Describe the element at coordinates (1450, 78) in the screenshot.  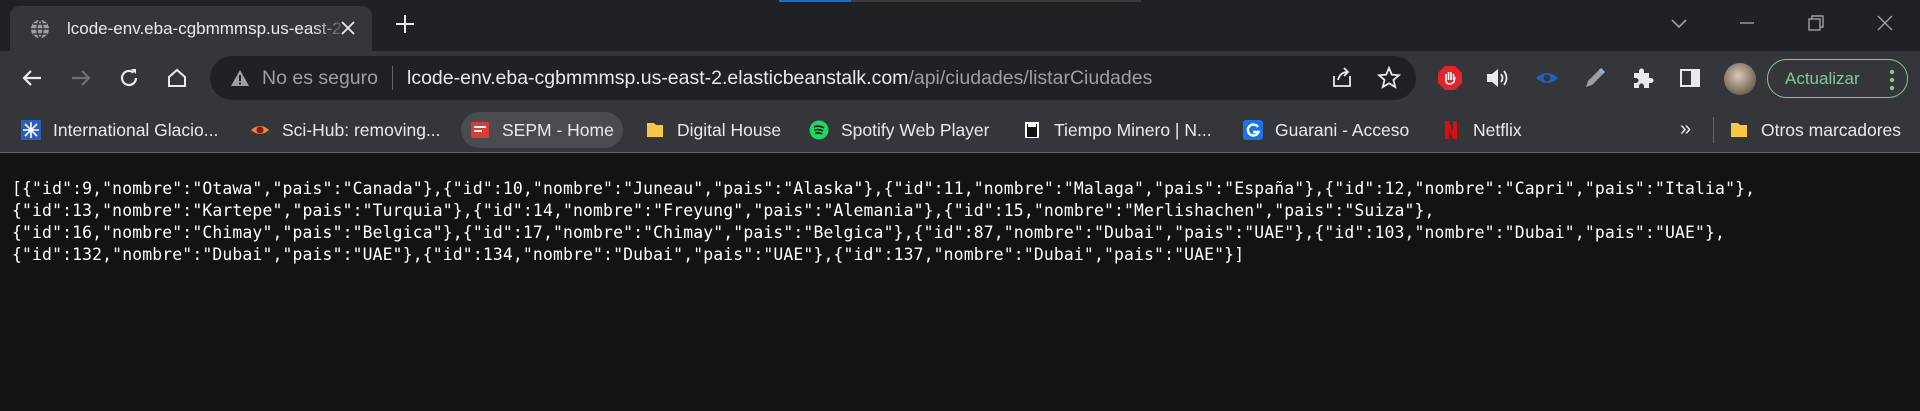
I see `adblock-extension-icon` at that location.